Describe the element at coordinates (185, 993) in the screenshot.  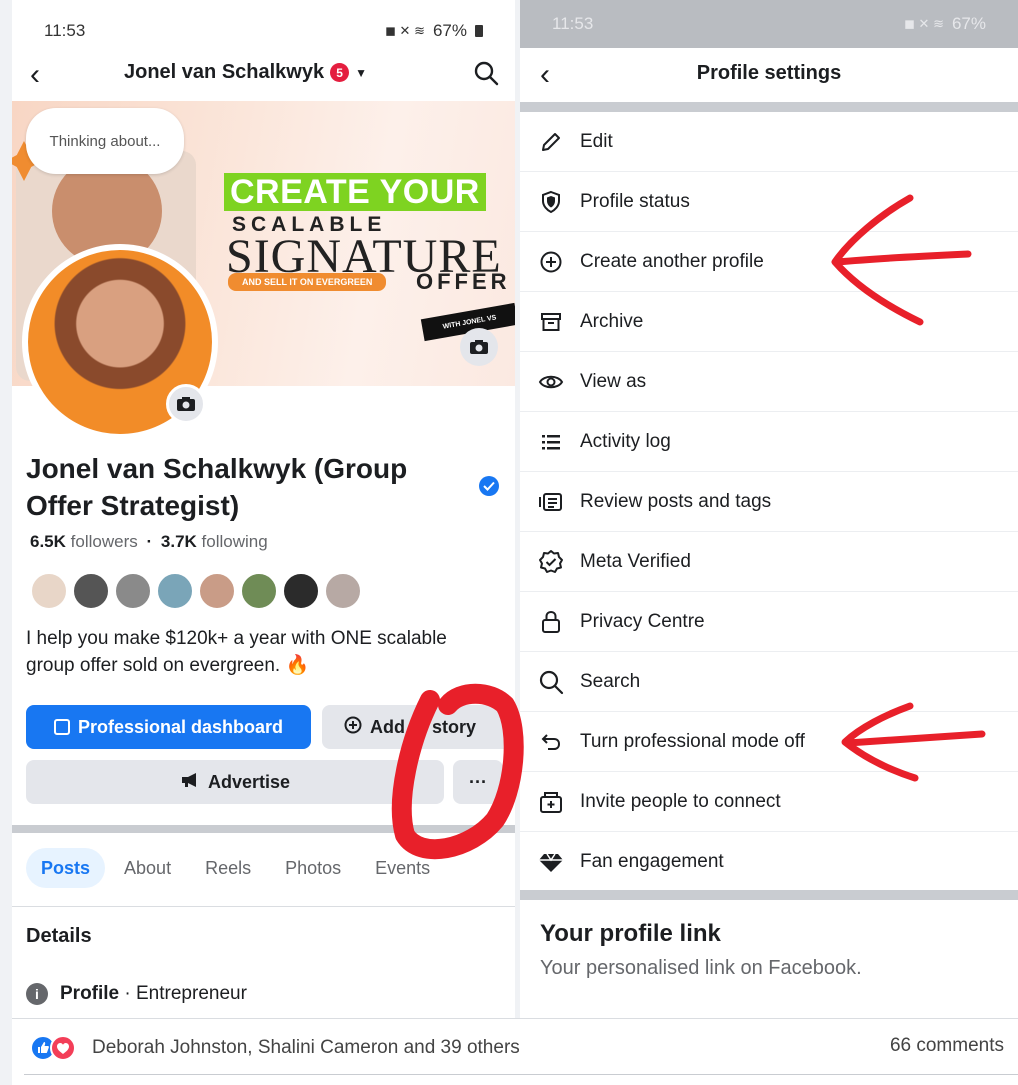
I see `detail-profile-value: · Entrepreneur` at that location.